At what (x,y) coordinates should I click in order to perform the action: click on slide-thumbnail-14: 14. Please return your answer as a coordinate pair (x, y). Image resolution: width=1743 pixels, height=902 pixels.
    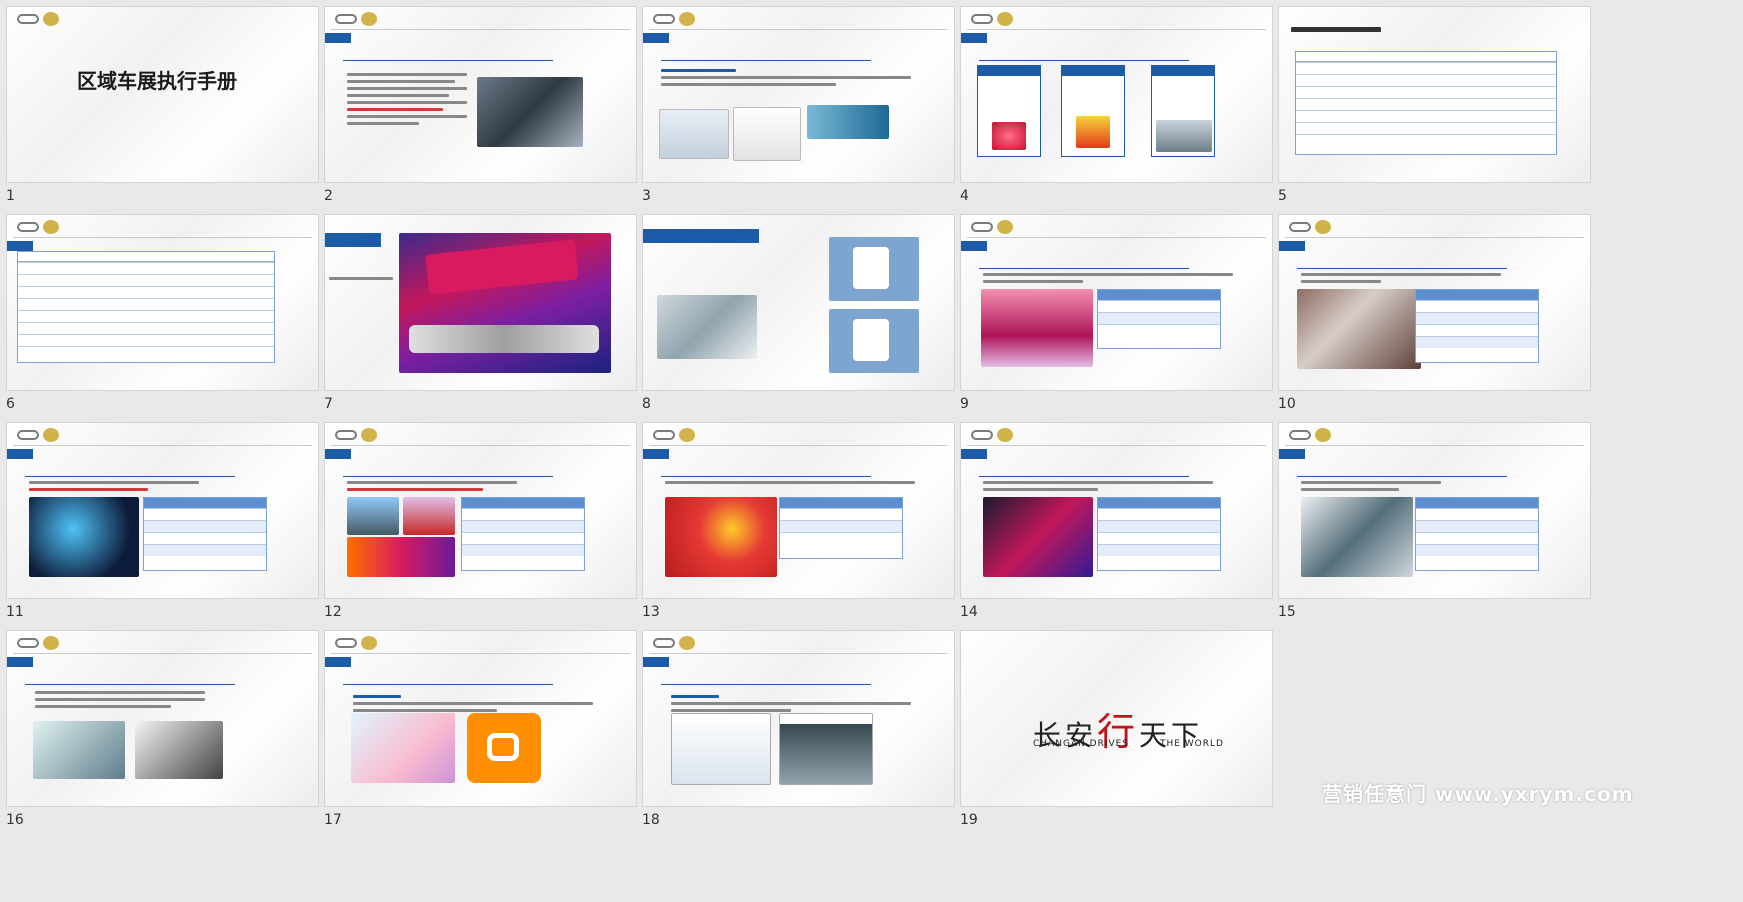
    Looking at the image, I should click on (1113, 528).